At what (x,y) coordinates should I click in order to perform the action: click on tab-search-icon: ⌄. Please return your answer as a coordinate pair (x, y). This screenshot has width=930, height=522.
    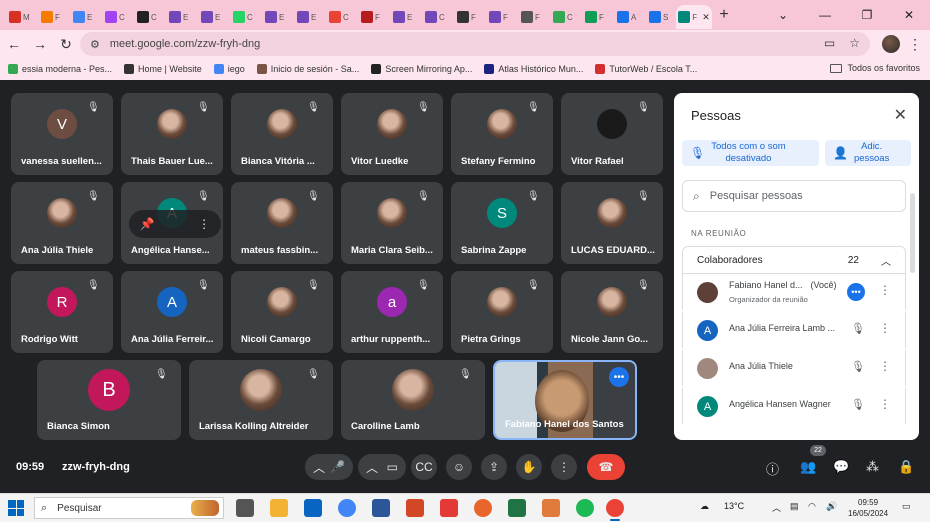
    Looking at the image, I should click on (783, 15).